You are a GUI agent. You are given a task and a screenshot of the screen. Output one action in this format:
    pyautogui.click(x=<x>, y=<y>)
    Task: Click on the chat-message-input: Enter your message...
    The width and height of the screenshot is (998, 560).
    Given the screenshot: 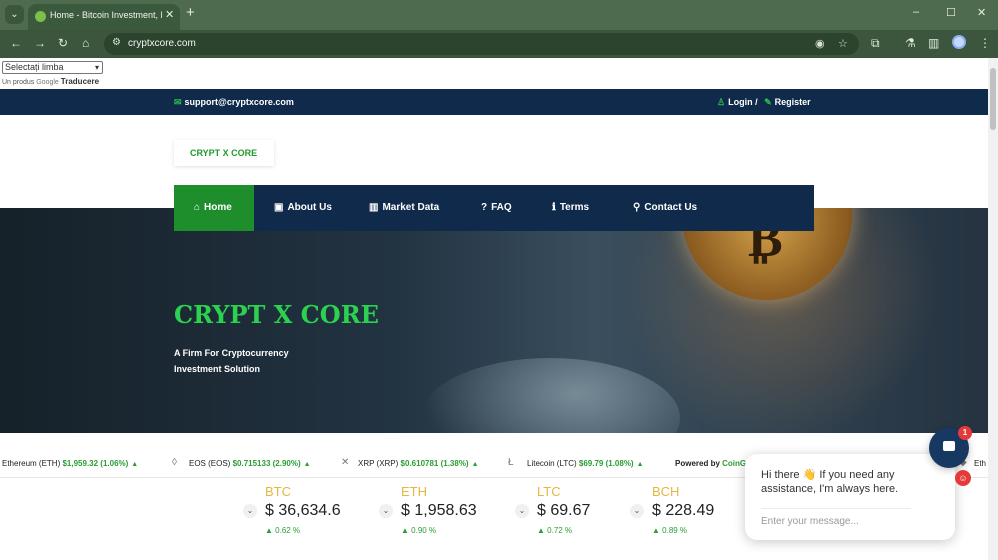 What is the action you would take?
    pyautogui.click(x=810, y=521)
    